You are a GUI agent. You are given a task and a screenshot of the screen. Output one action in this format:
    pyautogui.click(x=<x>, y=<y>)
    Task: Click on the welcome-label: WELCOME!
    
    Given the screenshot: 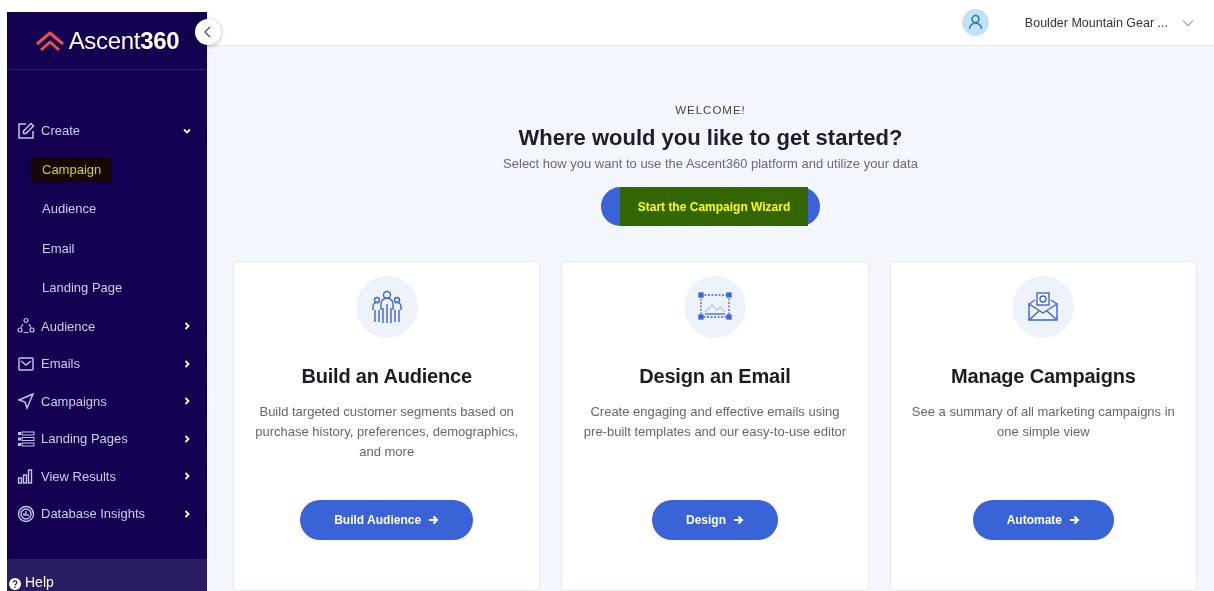 What is the action you would take?
    pyautogui.click(x=710, y=110)
    